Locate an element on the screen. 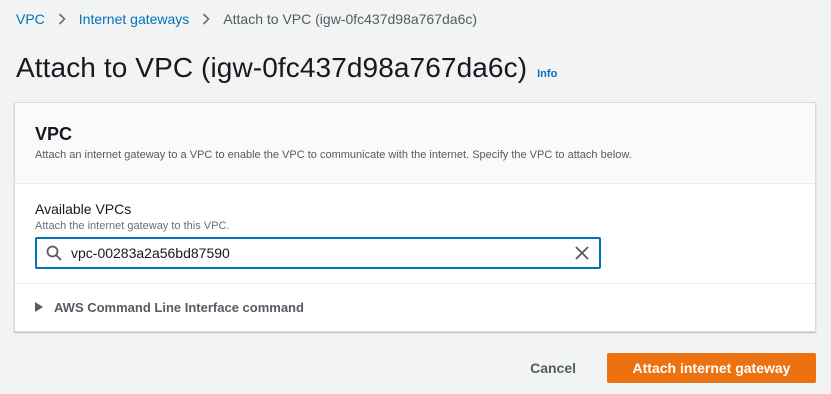 Image resolution: width=831 pixels, height=394 pixels. attach-internet-gateway-button: Attach internet gateway is located at coordinates (711, 368).